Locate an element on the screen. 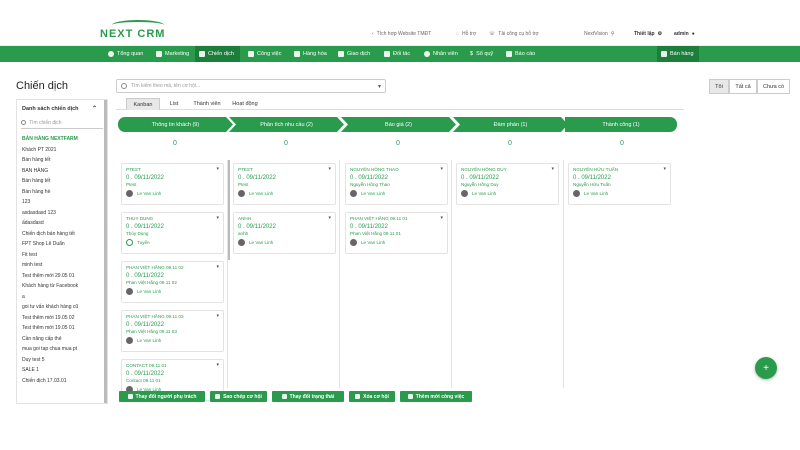 The image size is (800, 450). support-link: ◌ Hỗ trợ is located at coordinates (466, 34).